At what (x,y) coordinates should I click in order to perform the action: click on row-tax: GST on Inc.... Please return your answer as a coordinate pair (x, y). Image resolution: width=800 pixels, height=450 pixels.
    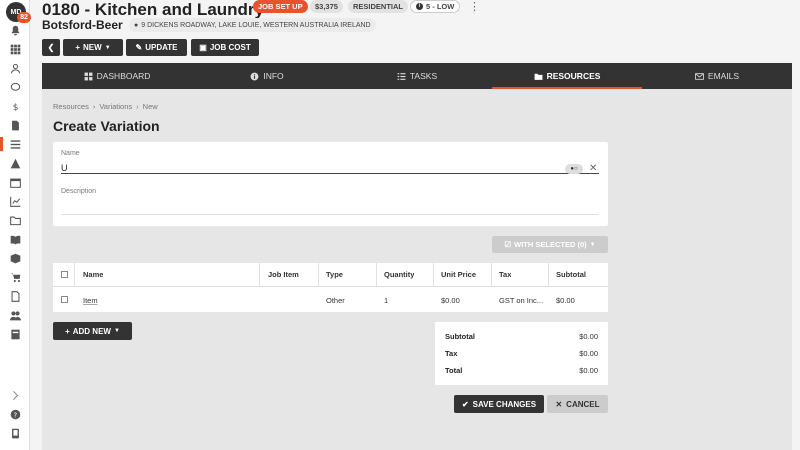
    Looking at the image, I should click on (523, 300).